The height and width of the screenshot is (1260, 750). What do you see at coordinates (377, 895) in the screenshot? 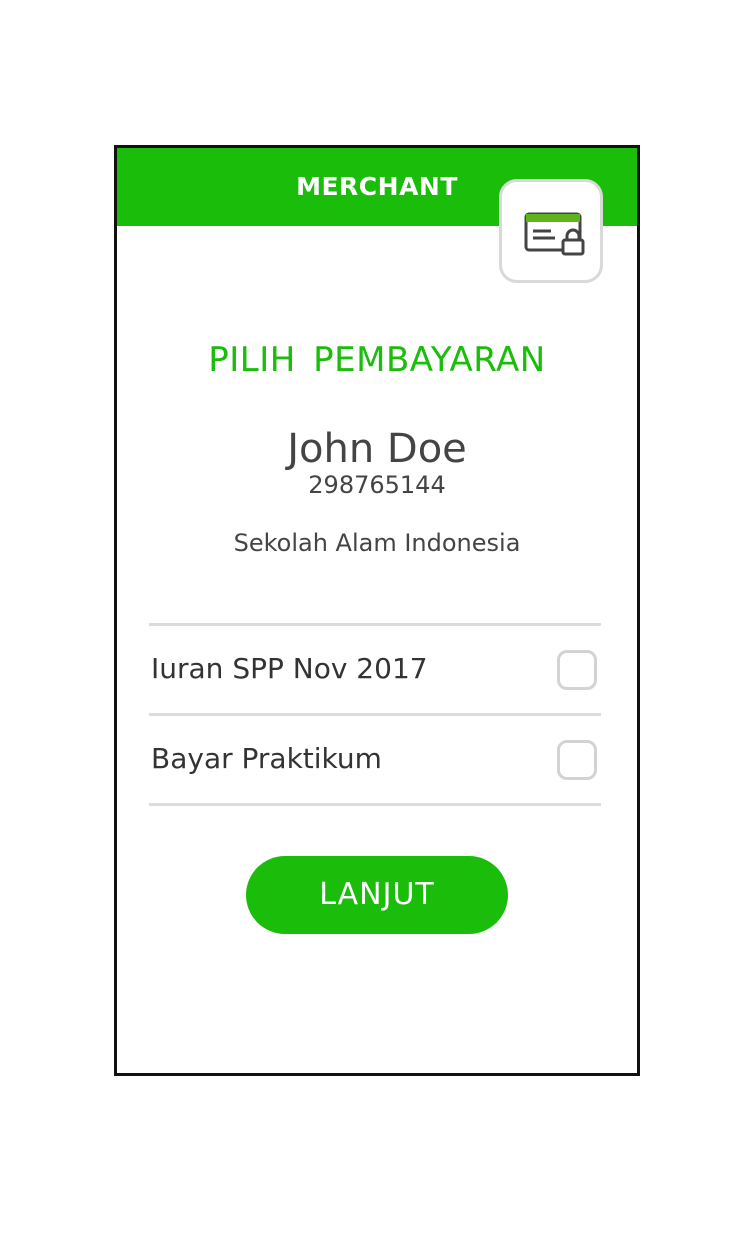
I see `next-button: LANJUT` at bounding box center [377, 895].